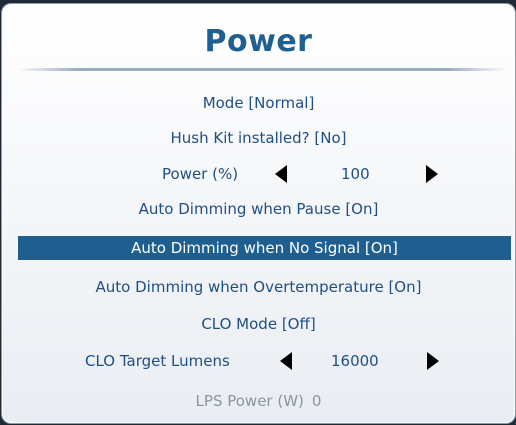 The height and width of the screenshot is (425, 516). I want to click on title-divider-highlight, so click(262, 71).